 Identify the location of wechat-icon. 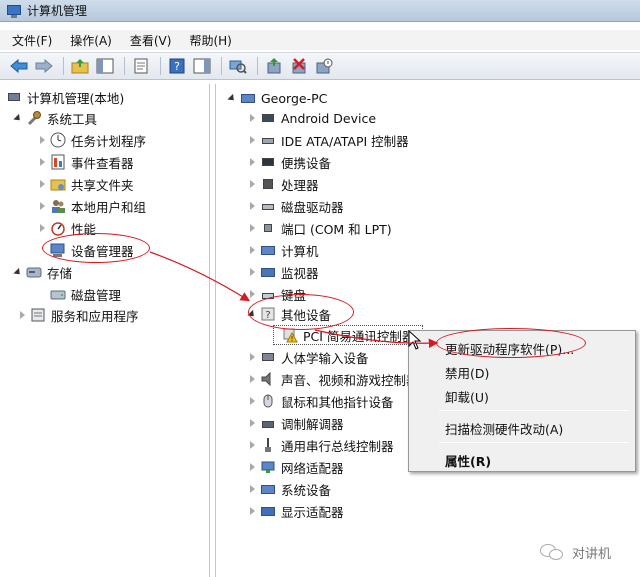
(553, 552).